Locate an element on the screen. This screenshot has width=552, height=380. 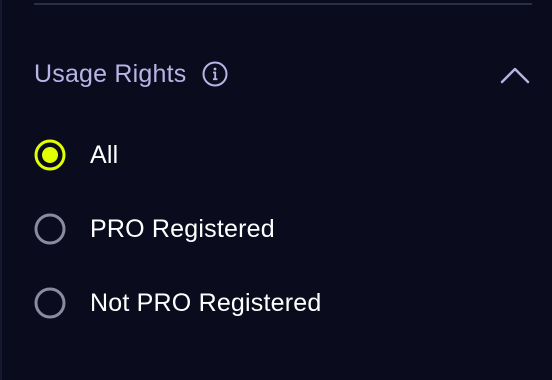
section-divider is located at coordinates (283, 4).